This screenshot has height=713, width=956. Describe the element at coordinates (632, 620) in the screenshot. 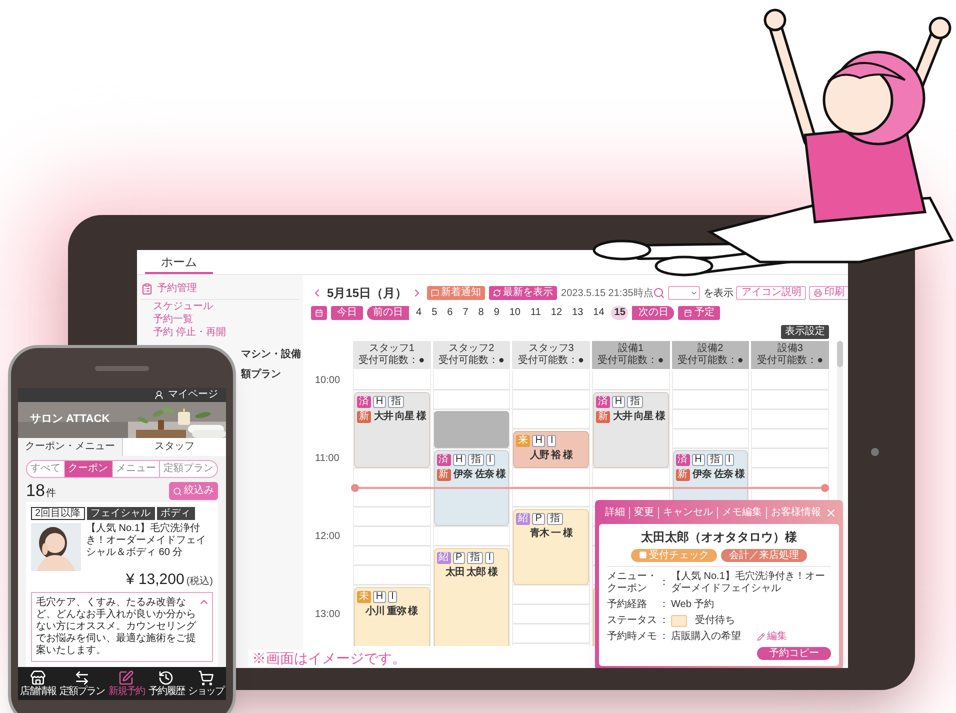

I see `field-label: ステータス` at that location.